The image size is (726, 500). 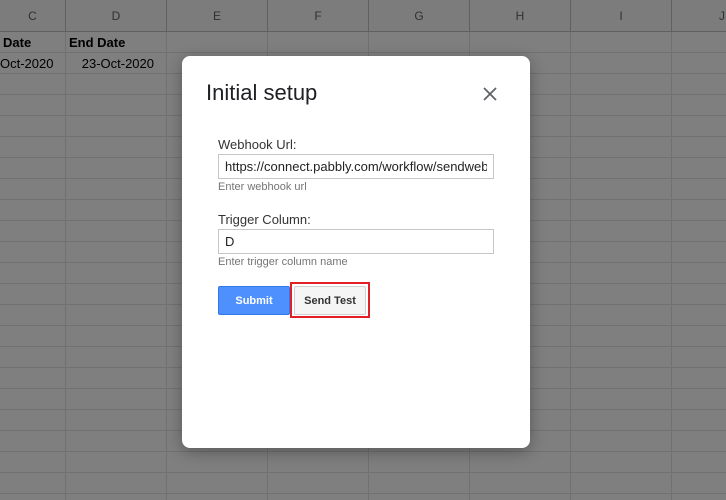 What do you see at coordinates (262, 187) in the screenshot?
I see `webhook-url-hint: Enter webhook url` at bounding box center [262, 187].